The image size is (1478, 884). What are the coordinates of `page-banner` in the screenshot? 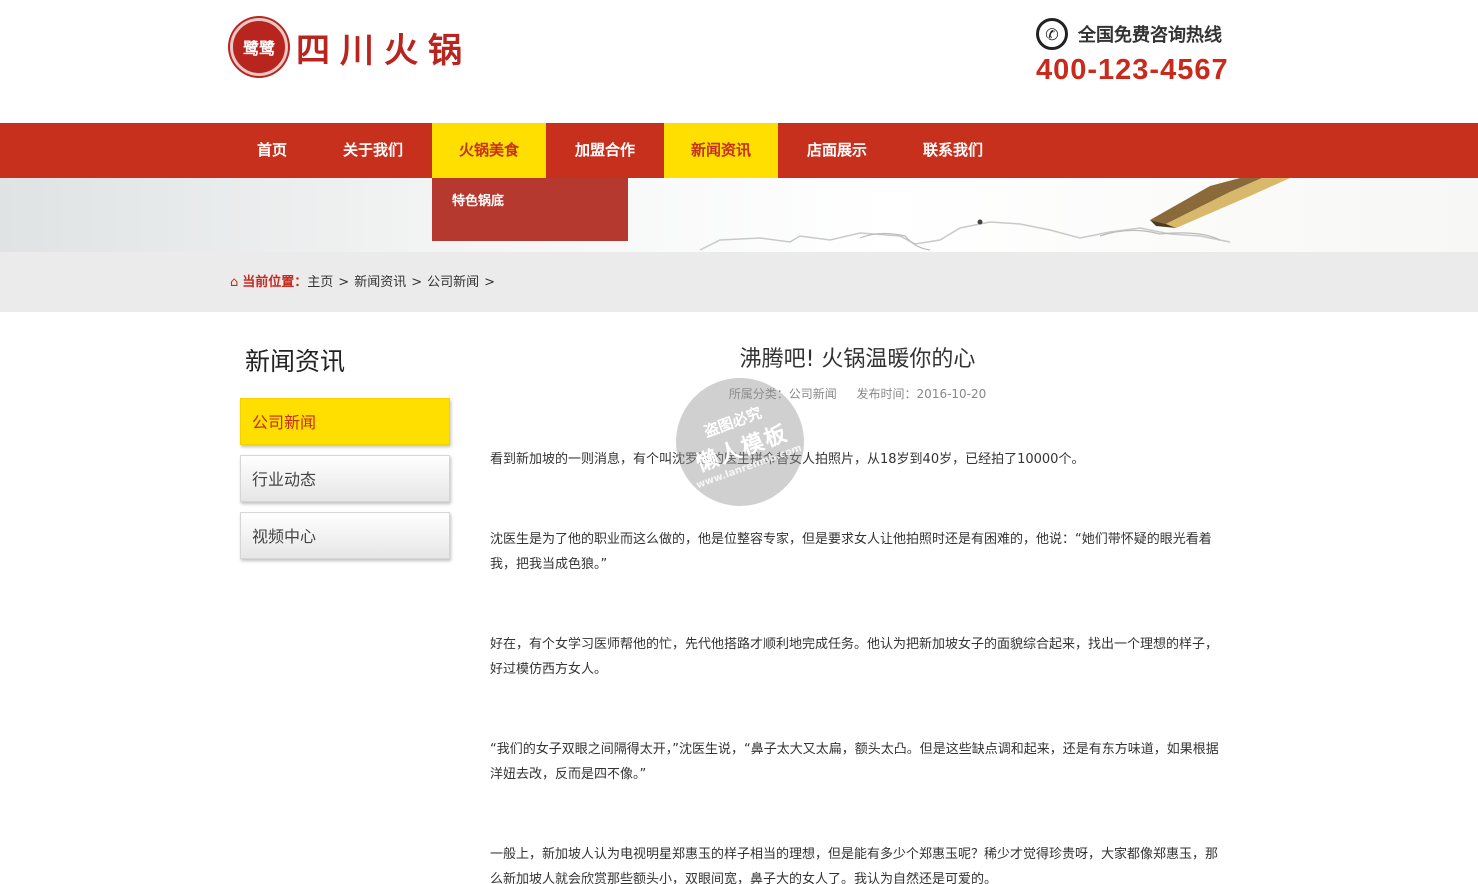 It's located at (739, 215).